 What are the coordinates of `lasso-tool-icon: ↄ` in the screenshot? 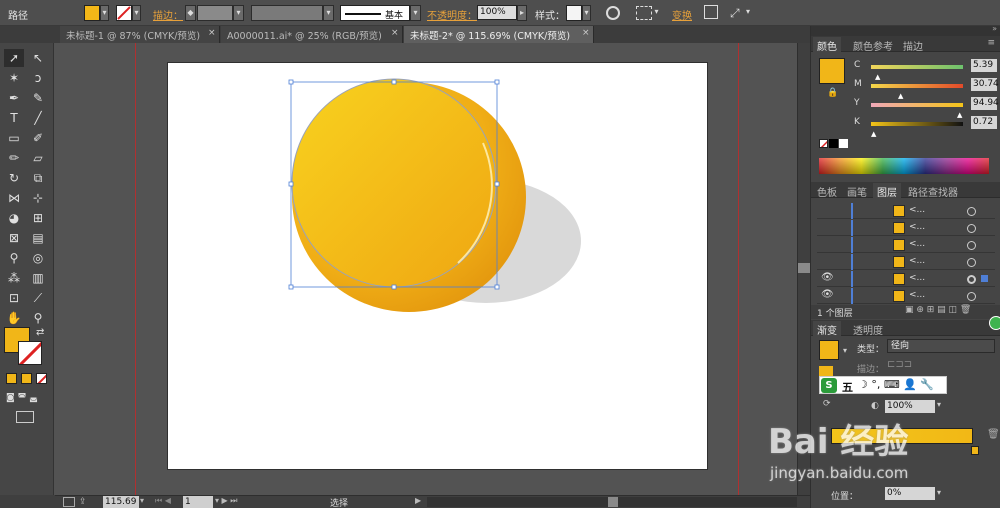 It's located at (38, 78).